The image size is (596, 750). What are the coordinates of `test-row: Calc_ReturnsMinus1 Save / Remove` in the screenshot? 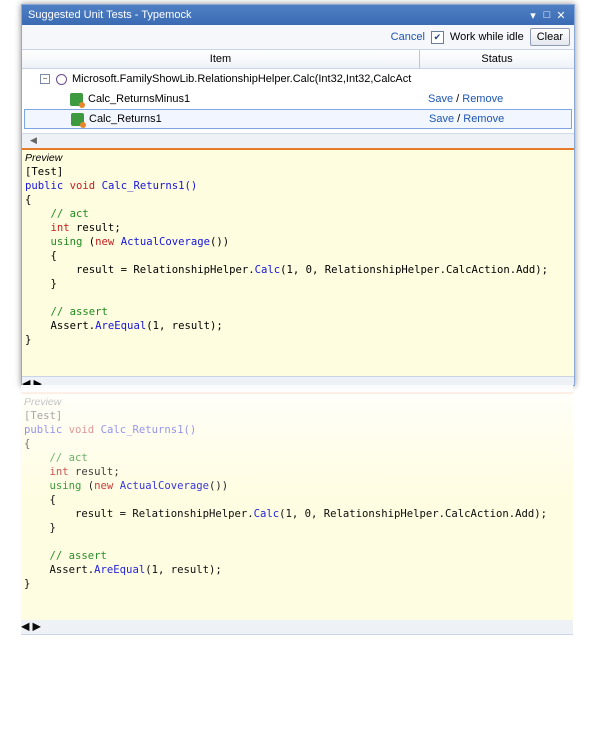 It's located at (298, 99).